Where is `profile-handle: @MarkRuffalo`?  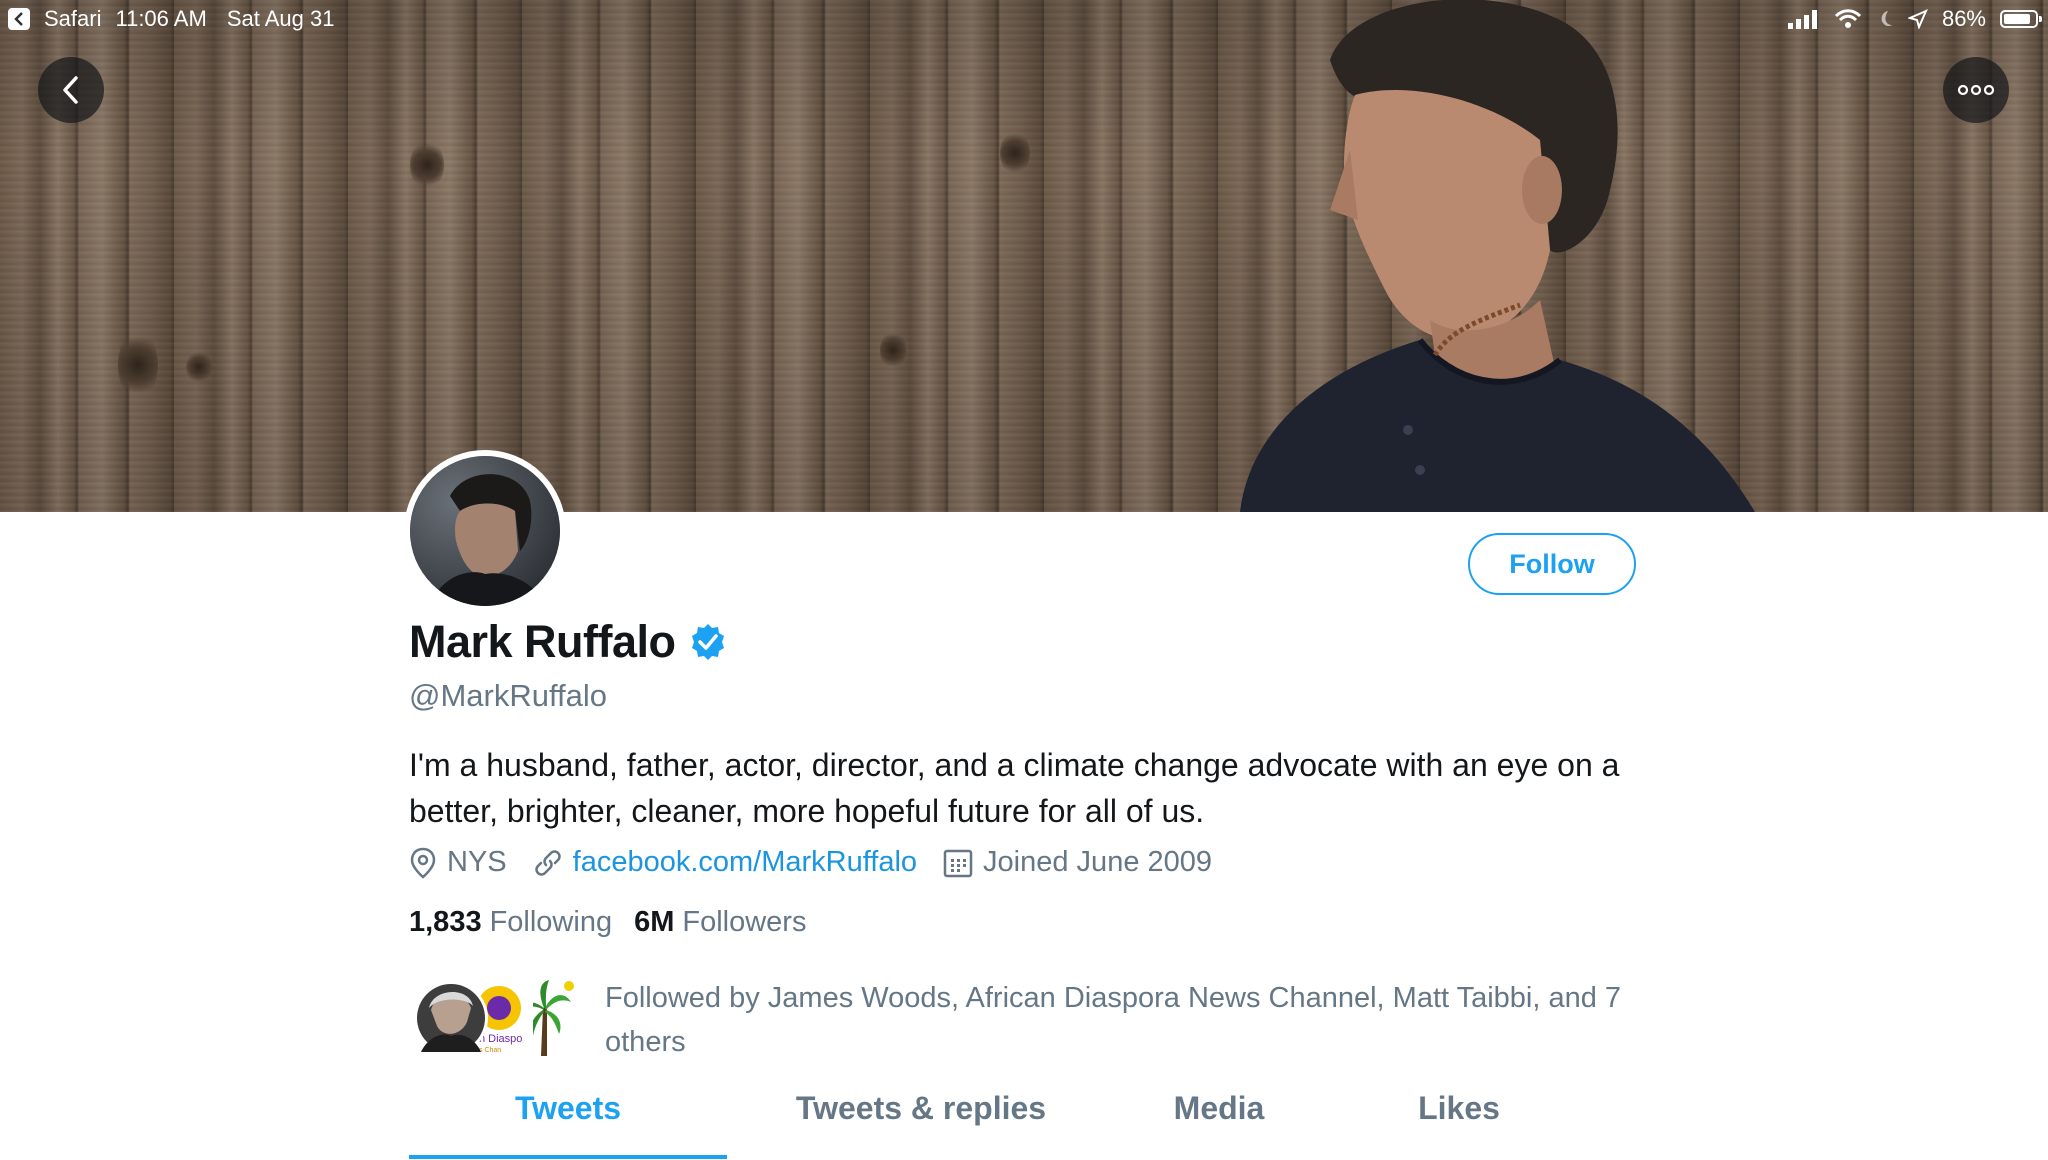 profile-handle: @MarkRuffalo is located at coordinates (508, 695).